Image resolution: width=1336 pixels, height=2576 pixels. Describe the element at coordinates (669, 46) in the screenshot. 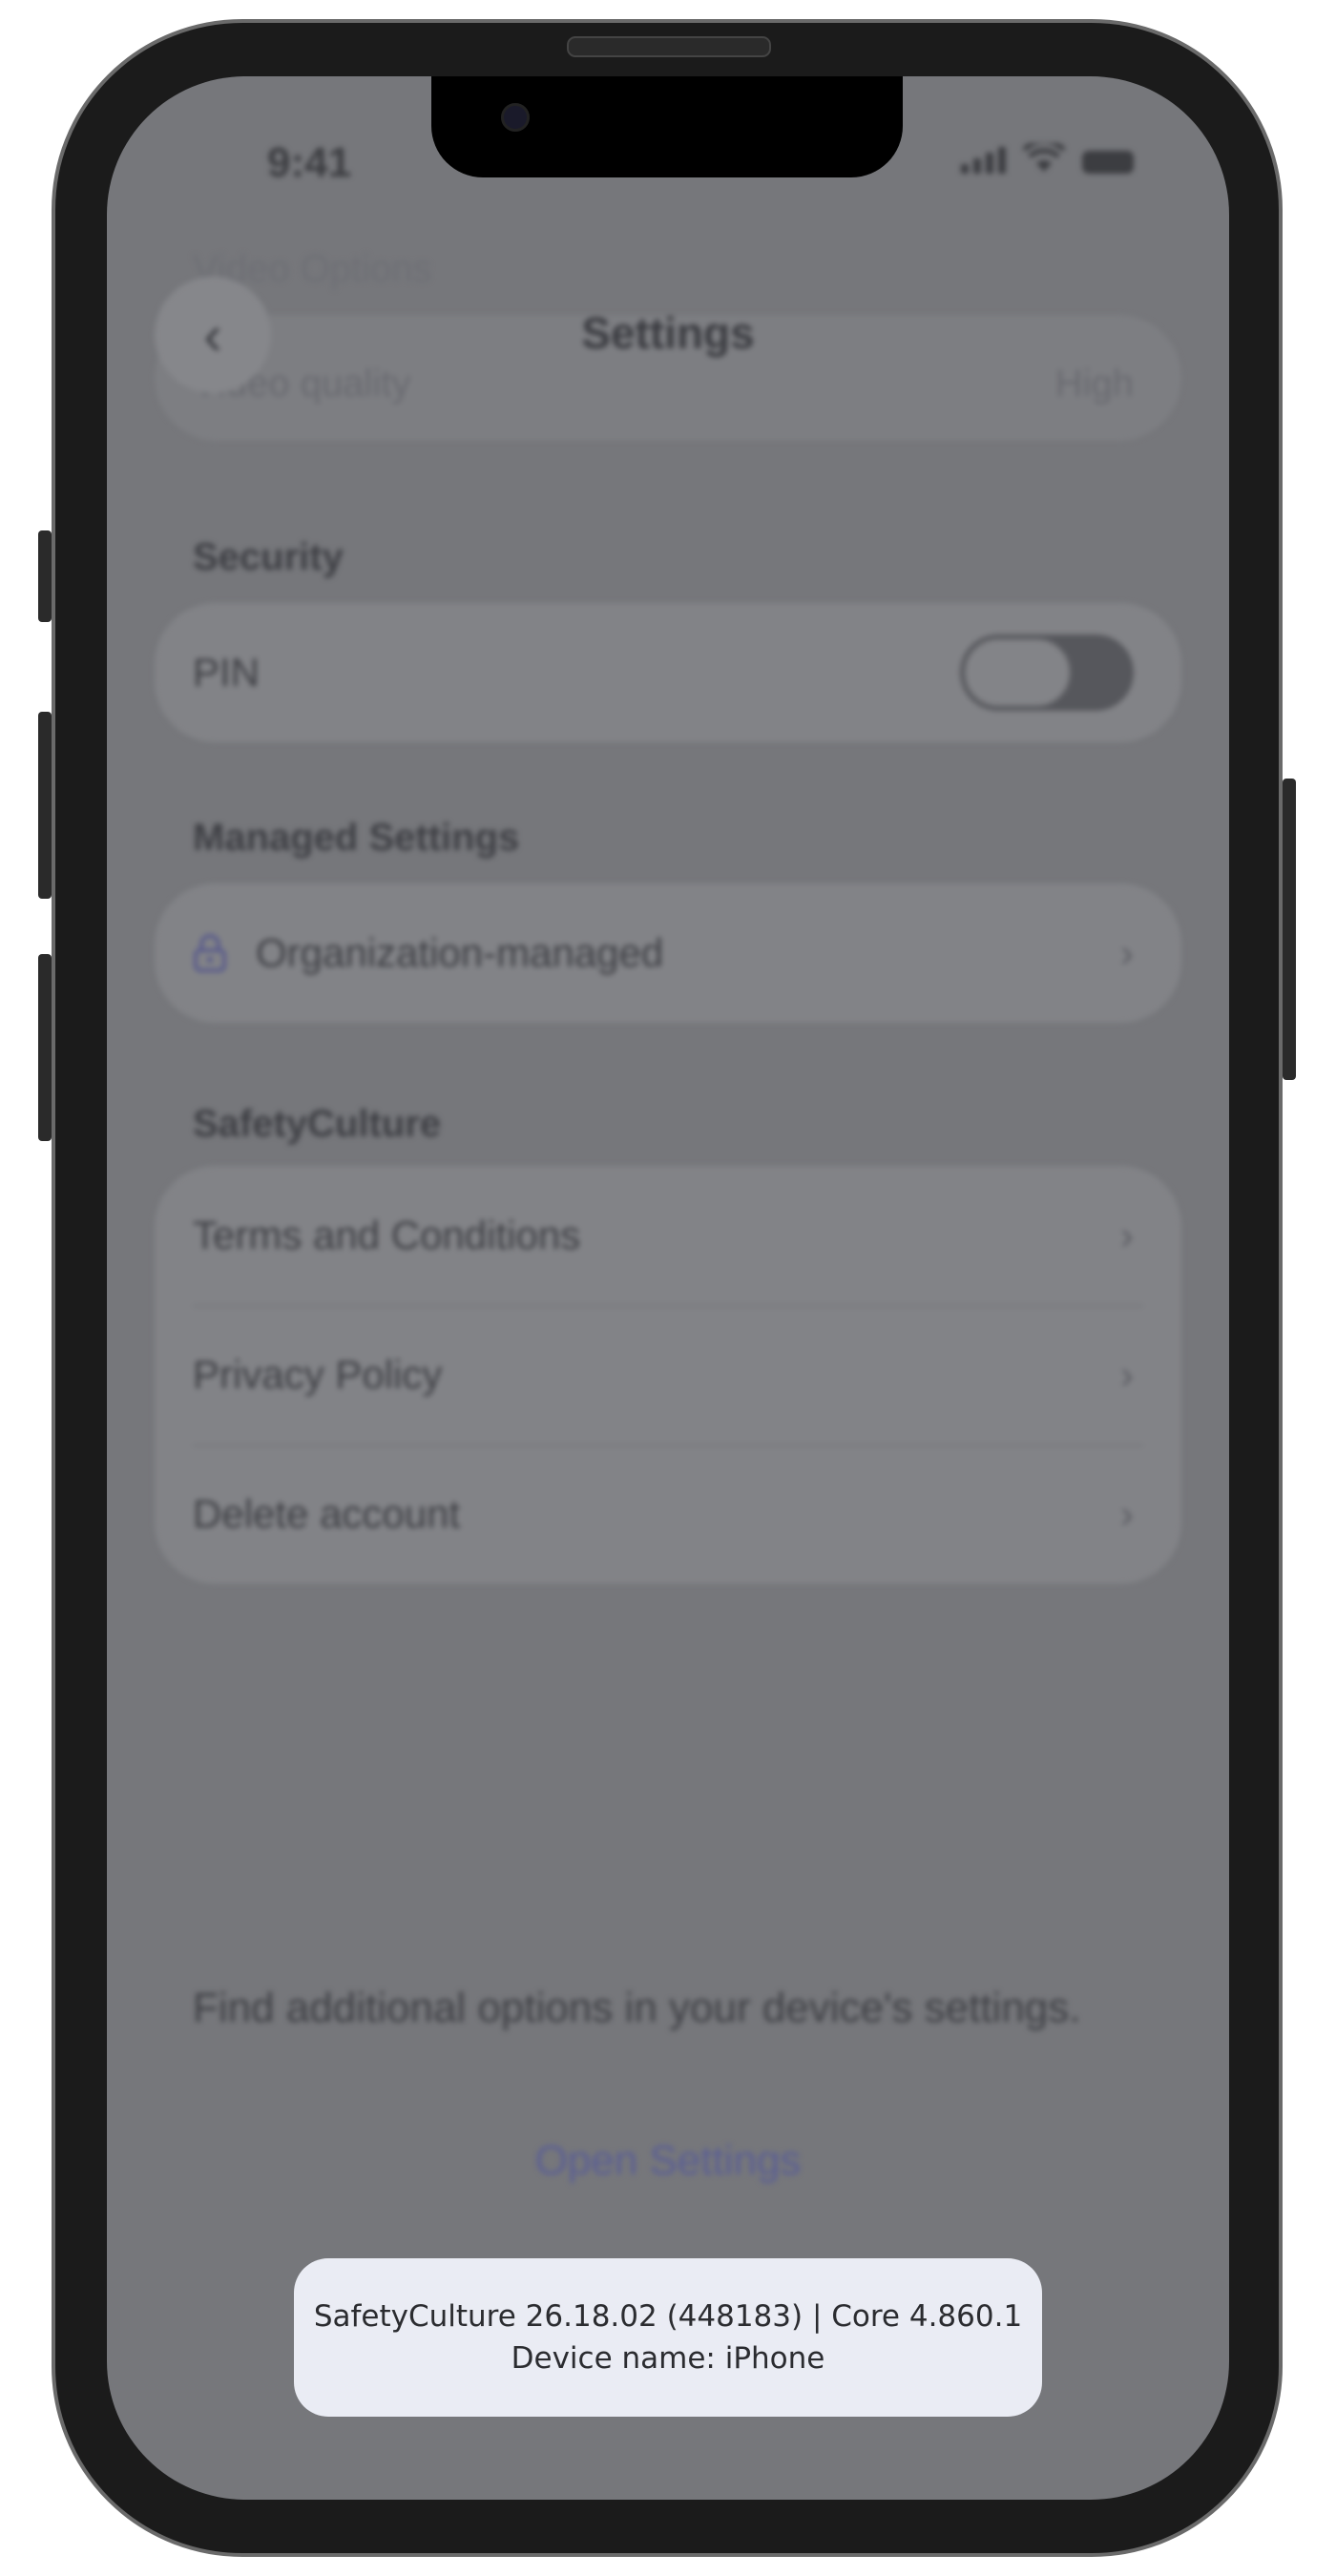

I see `earpiece-speaker` at that location.